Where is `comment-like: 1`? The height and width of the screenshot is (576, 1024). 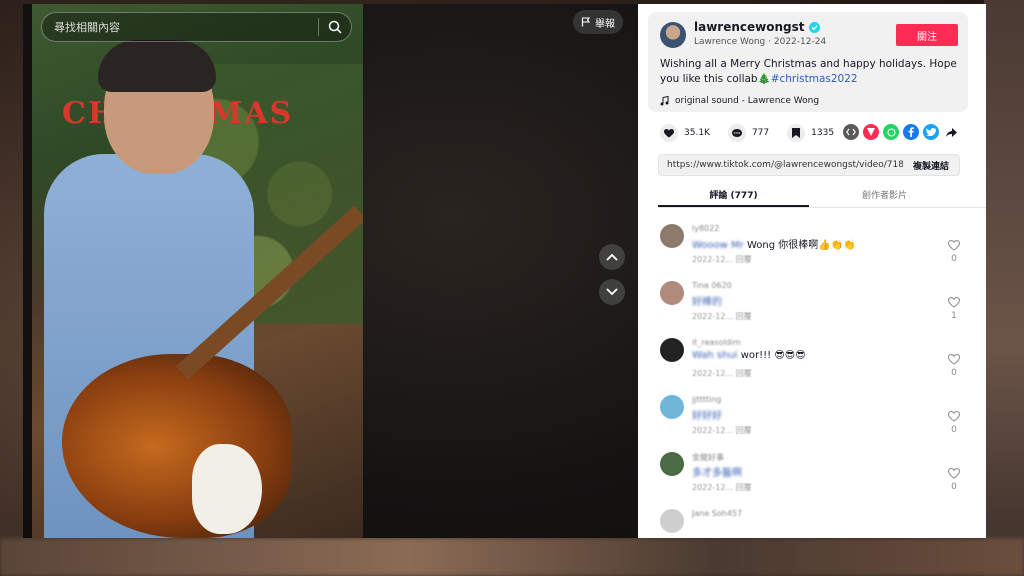 comment-like: 1 is located at coordinates (954, 308).